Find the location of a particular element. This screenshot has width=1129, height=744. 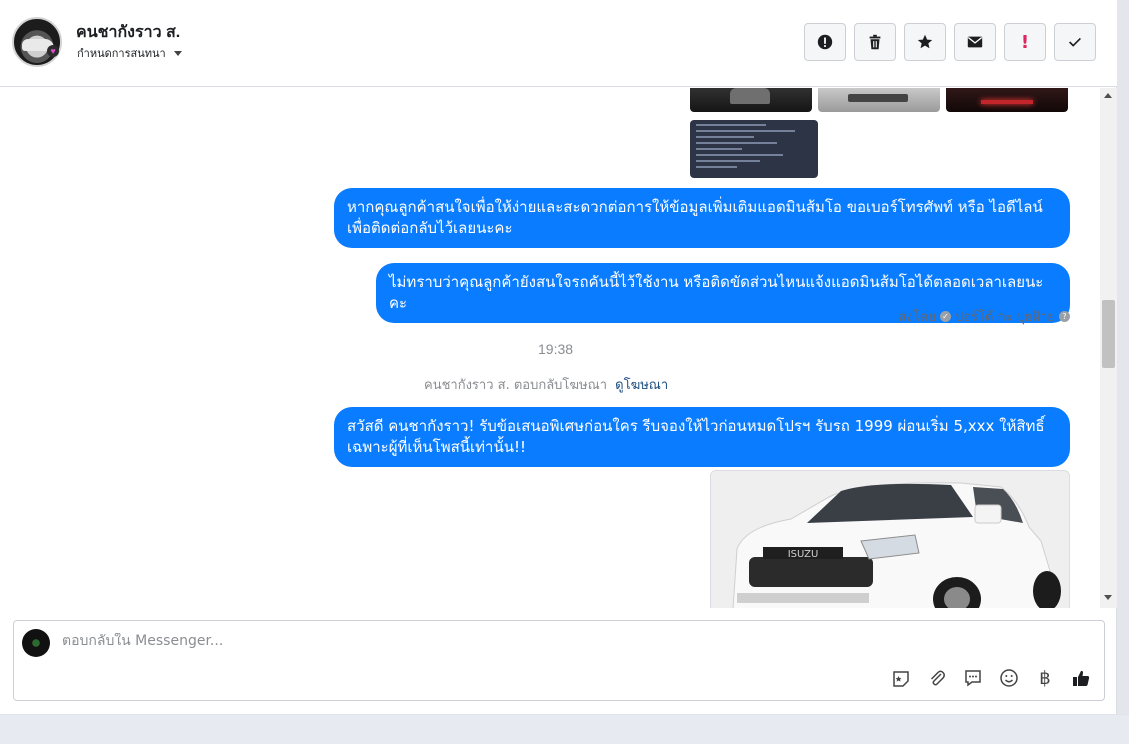

emoji-button is located at coordinates (1009, 678).